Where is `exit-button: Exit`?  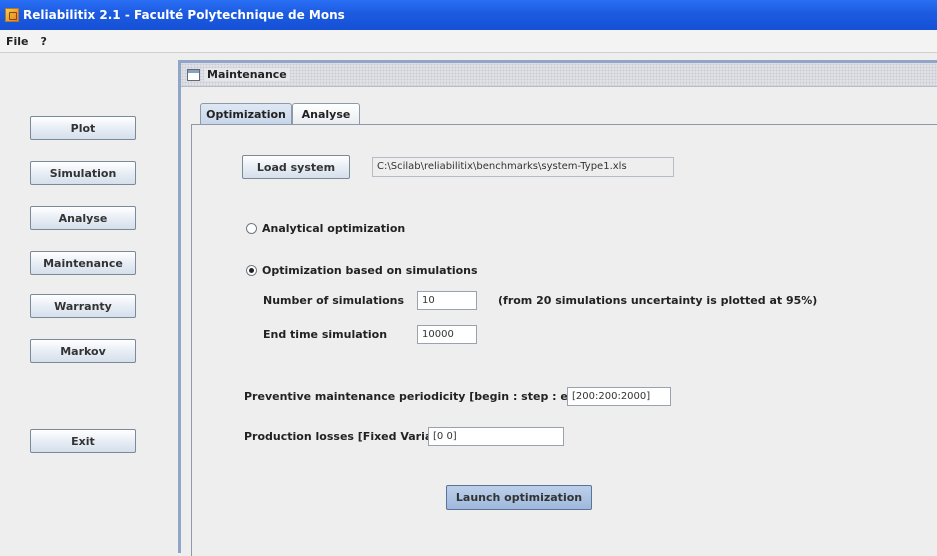
exit-button: Exit is located at coordinates (83, 441).